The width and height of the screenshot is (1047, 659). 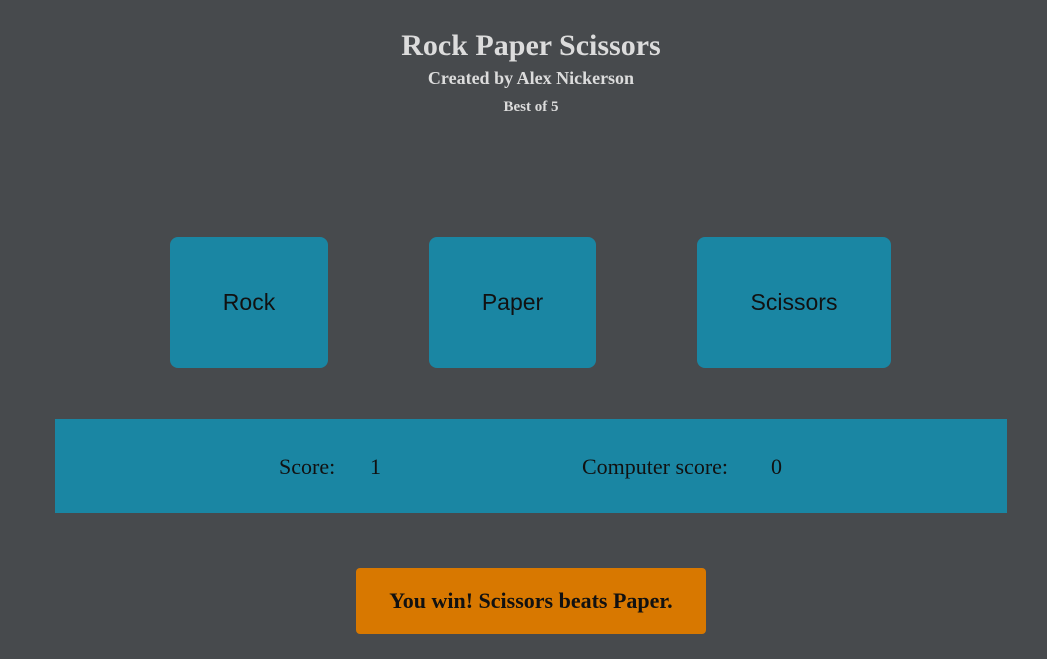 I want to click on scissors-button: Scissors, so click(x=794, y=302).